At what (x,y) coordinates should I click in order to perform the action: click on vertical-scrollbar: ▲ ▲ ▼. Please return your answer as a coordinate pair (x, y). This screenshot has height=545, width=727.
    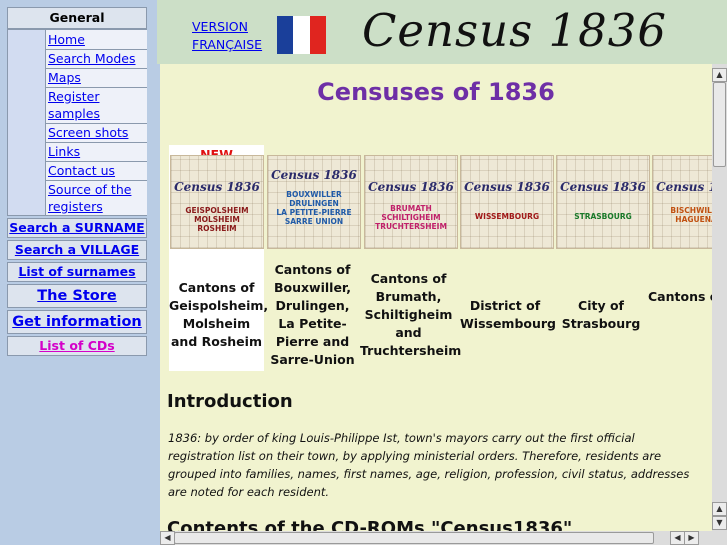
    Looking at the image, I should click on (719, 297).